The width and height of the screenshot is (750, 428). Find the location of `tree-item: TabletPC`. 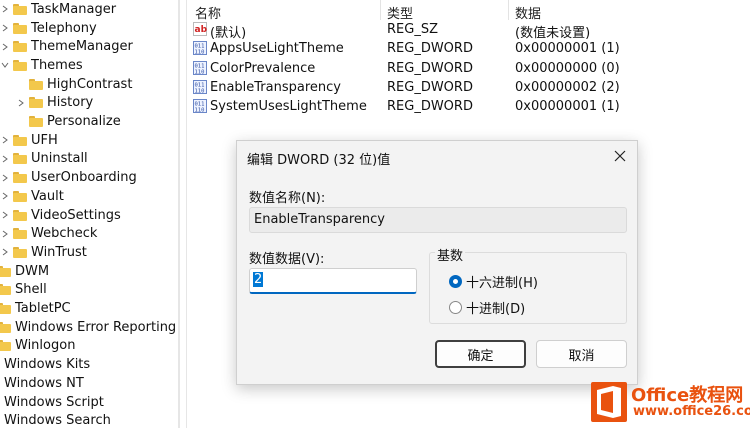

tree-item: TabletPC is located at coordinates (35, 308).